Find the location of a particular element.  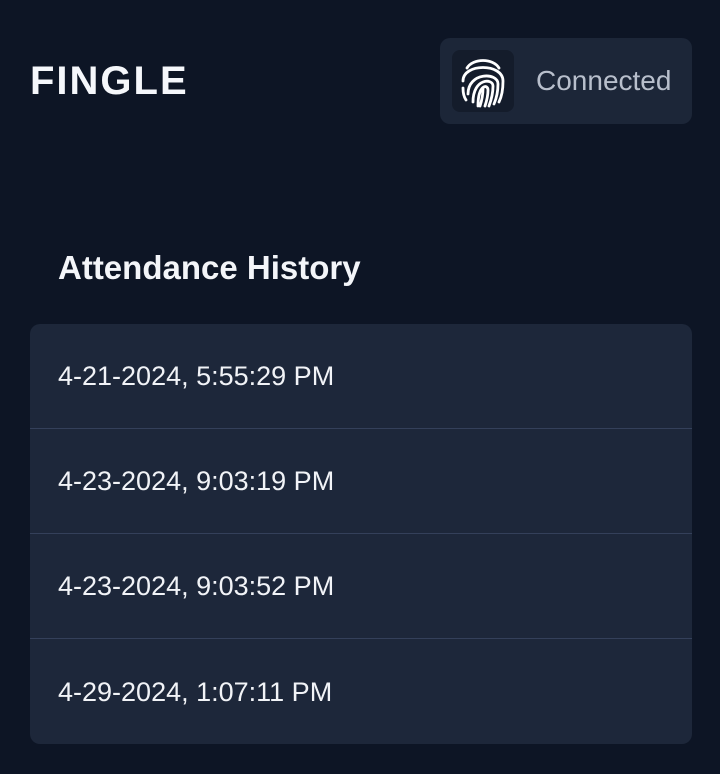

list-item: 4-23-2024, 9:03:19 PM is located at coordinates (361, 481).